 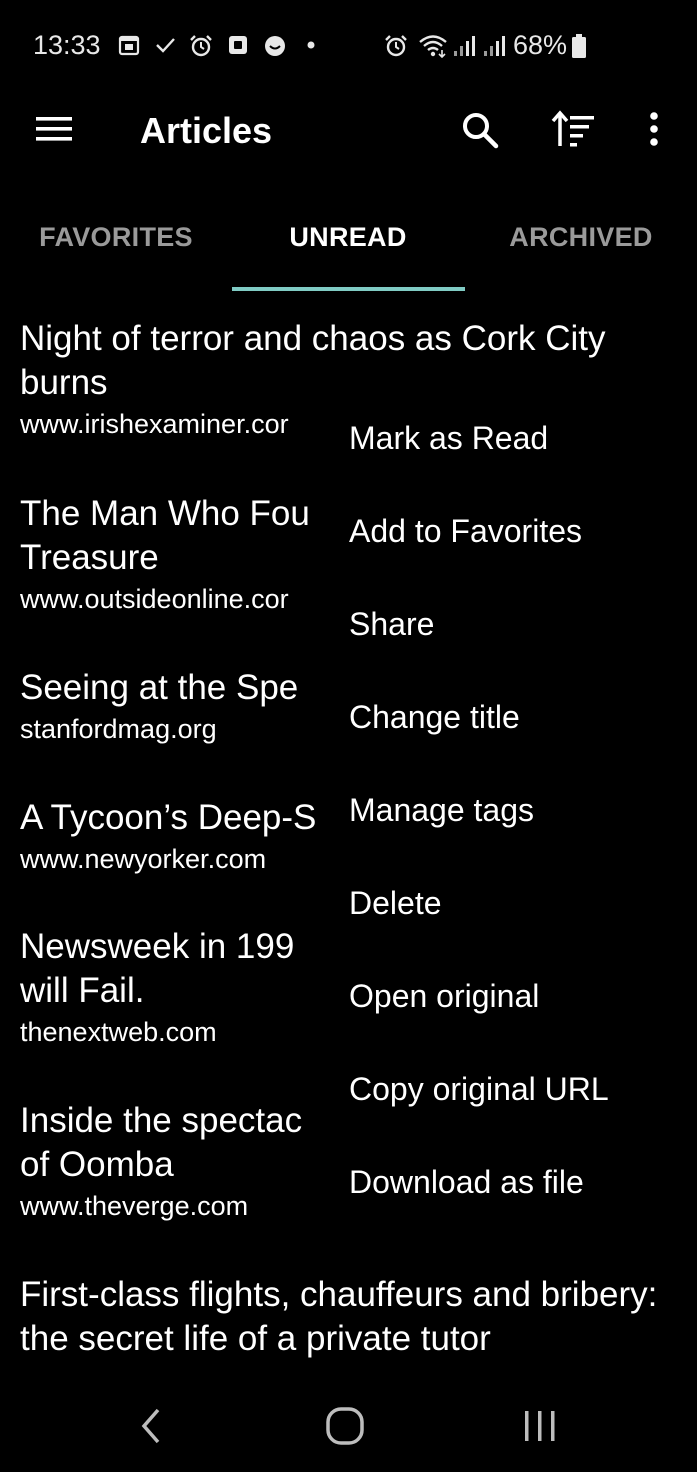 What do you see at coordinates (448, 438) in the screenshot?
I see `menu-item-mark-read: Mark as Read` at bounding box center [448, 438].